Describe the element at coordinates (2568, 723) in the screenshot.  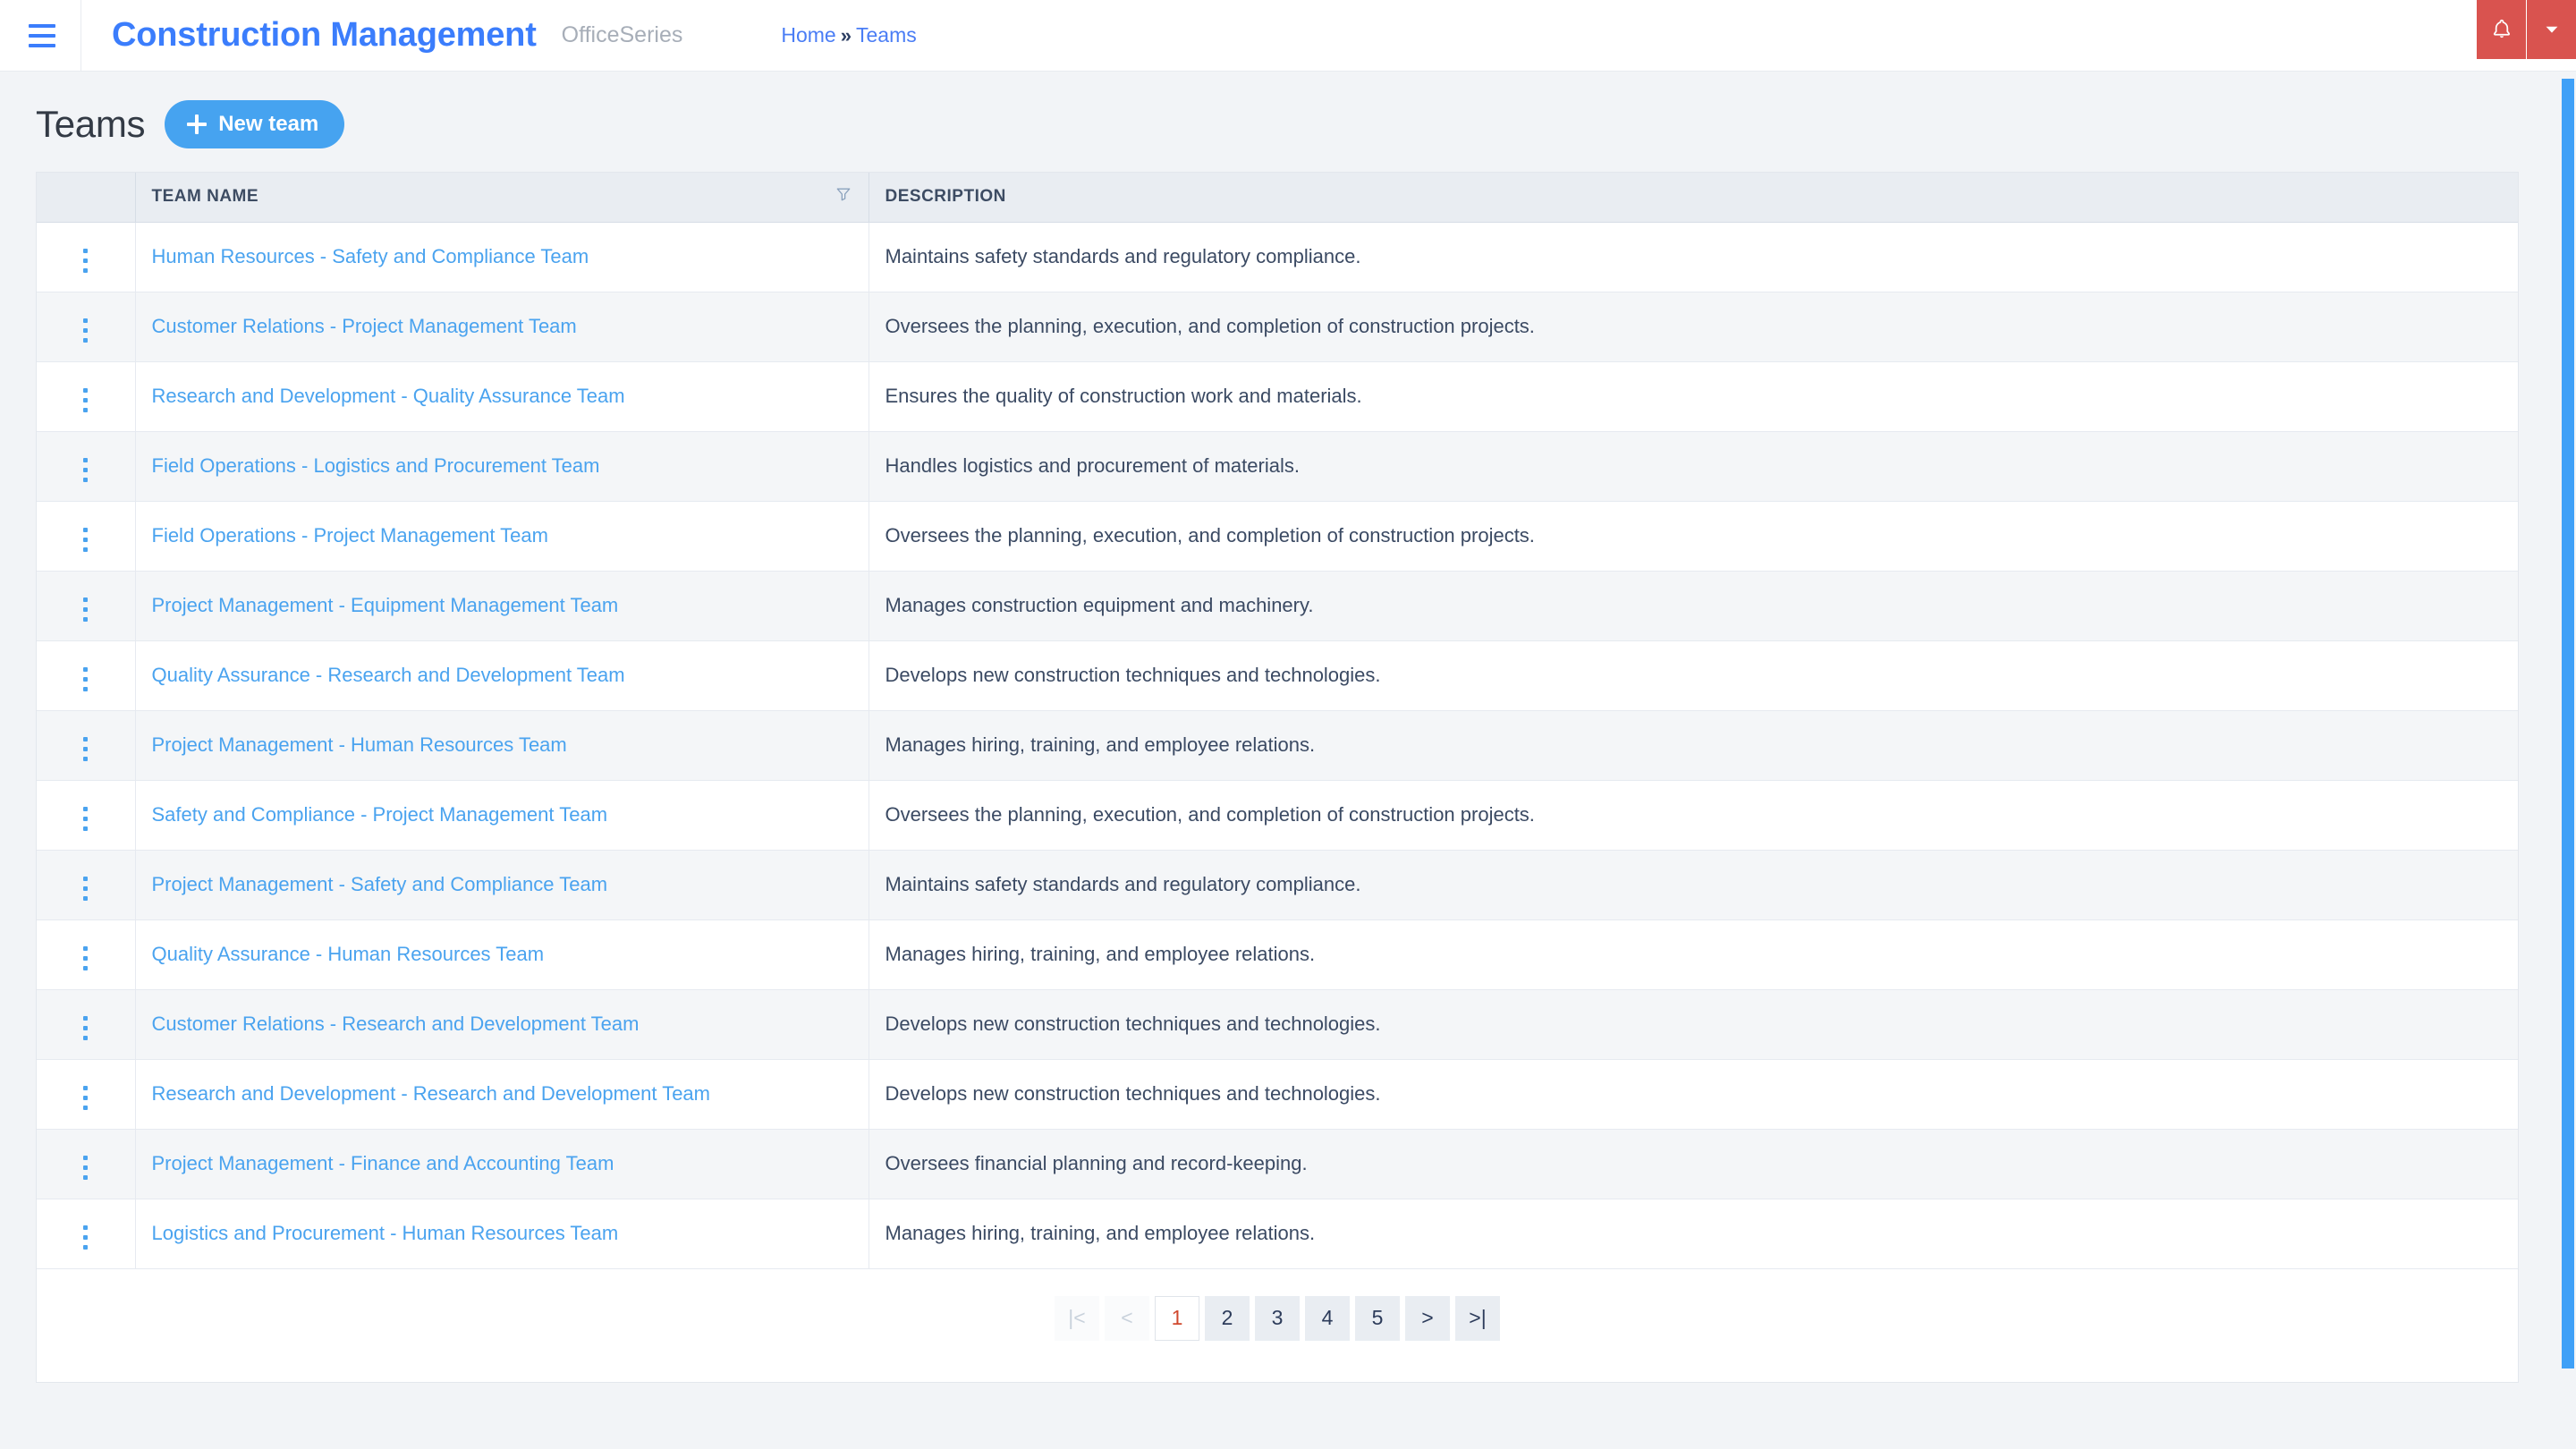
I see `page-scrollbar-thumb` at that location.